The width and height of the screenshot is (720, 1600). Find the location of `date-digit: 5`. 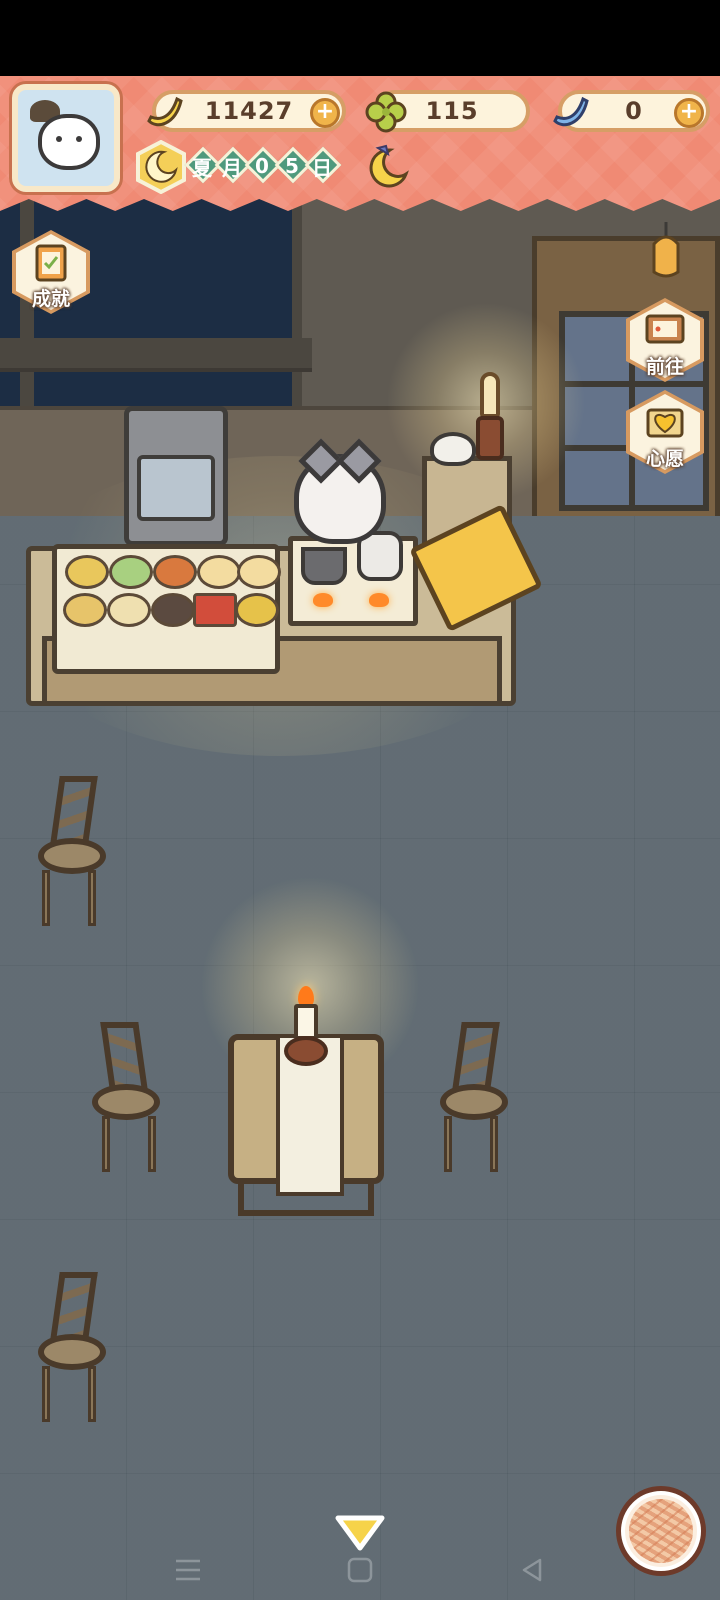

date-digit: 5 is located at coordinates (293, 165).